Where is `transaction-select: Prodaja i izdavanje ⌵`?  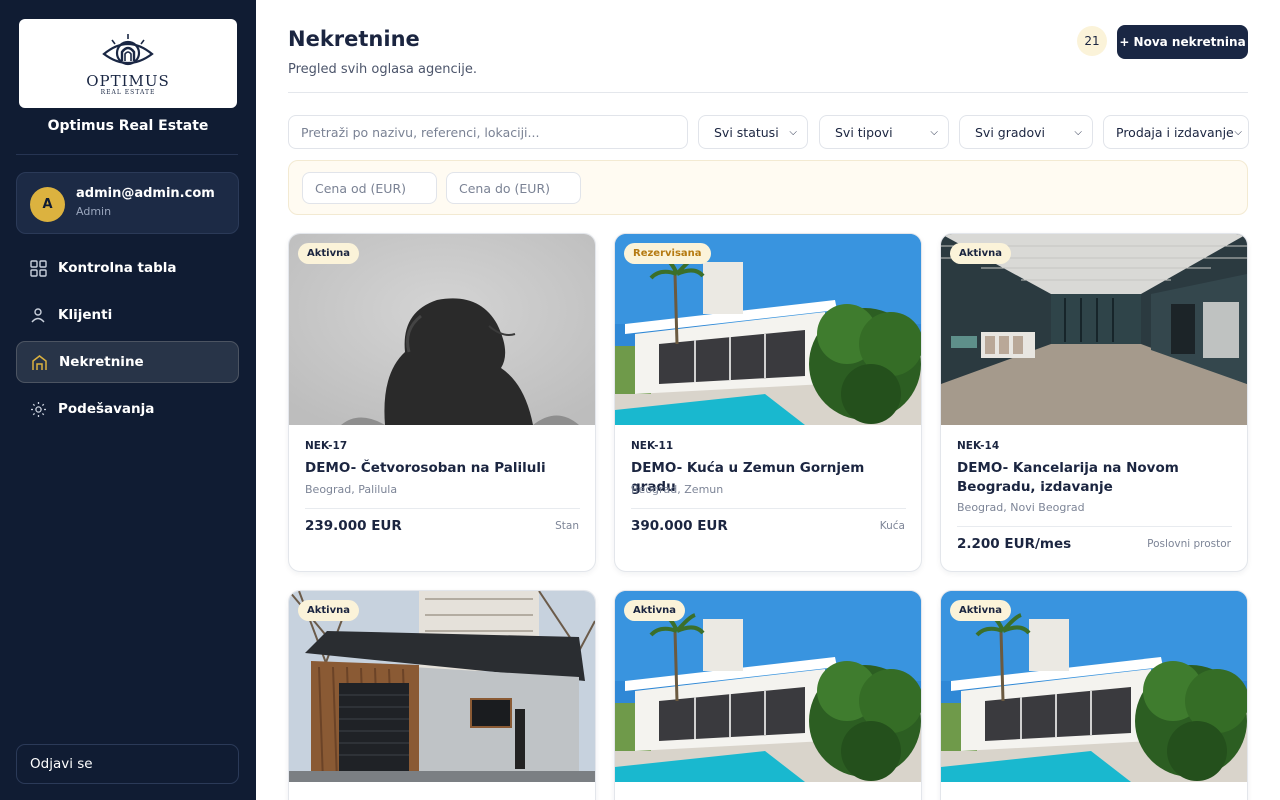 transaction-select: Prodaja i izdavanje ⌵ is located at coordinates (1176, 132).